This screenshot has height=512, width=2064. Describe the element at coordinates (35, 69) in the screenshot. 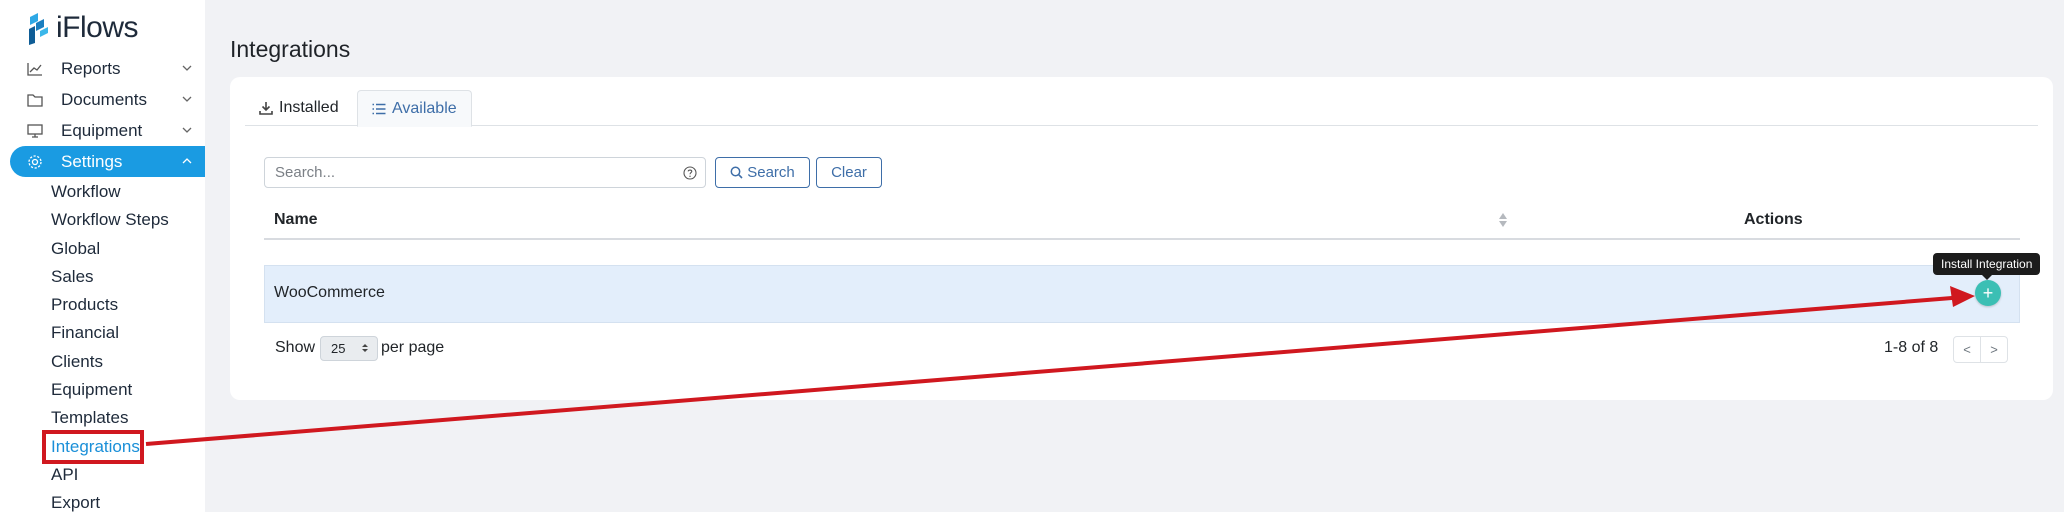

I see `chart-line-icon` at that location.